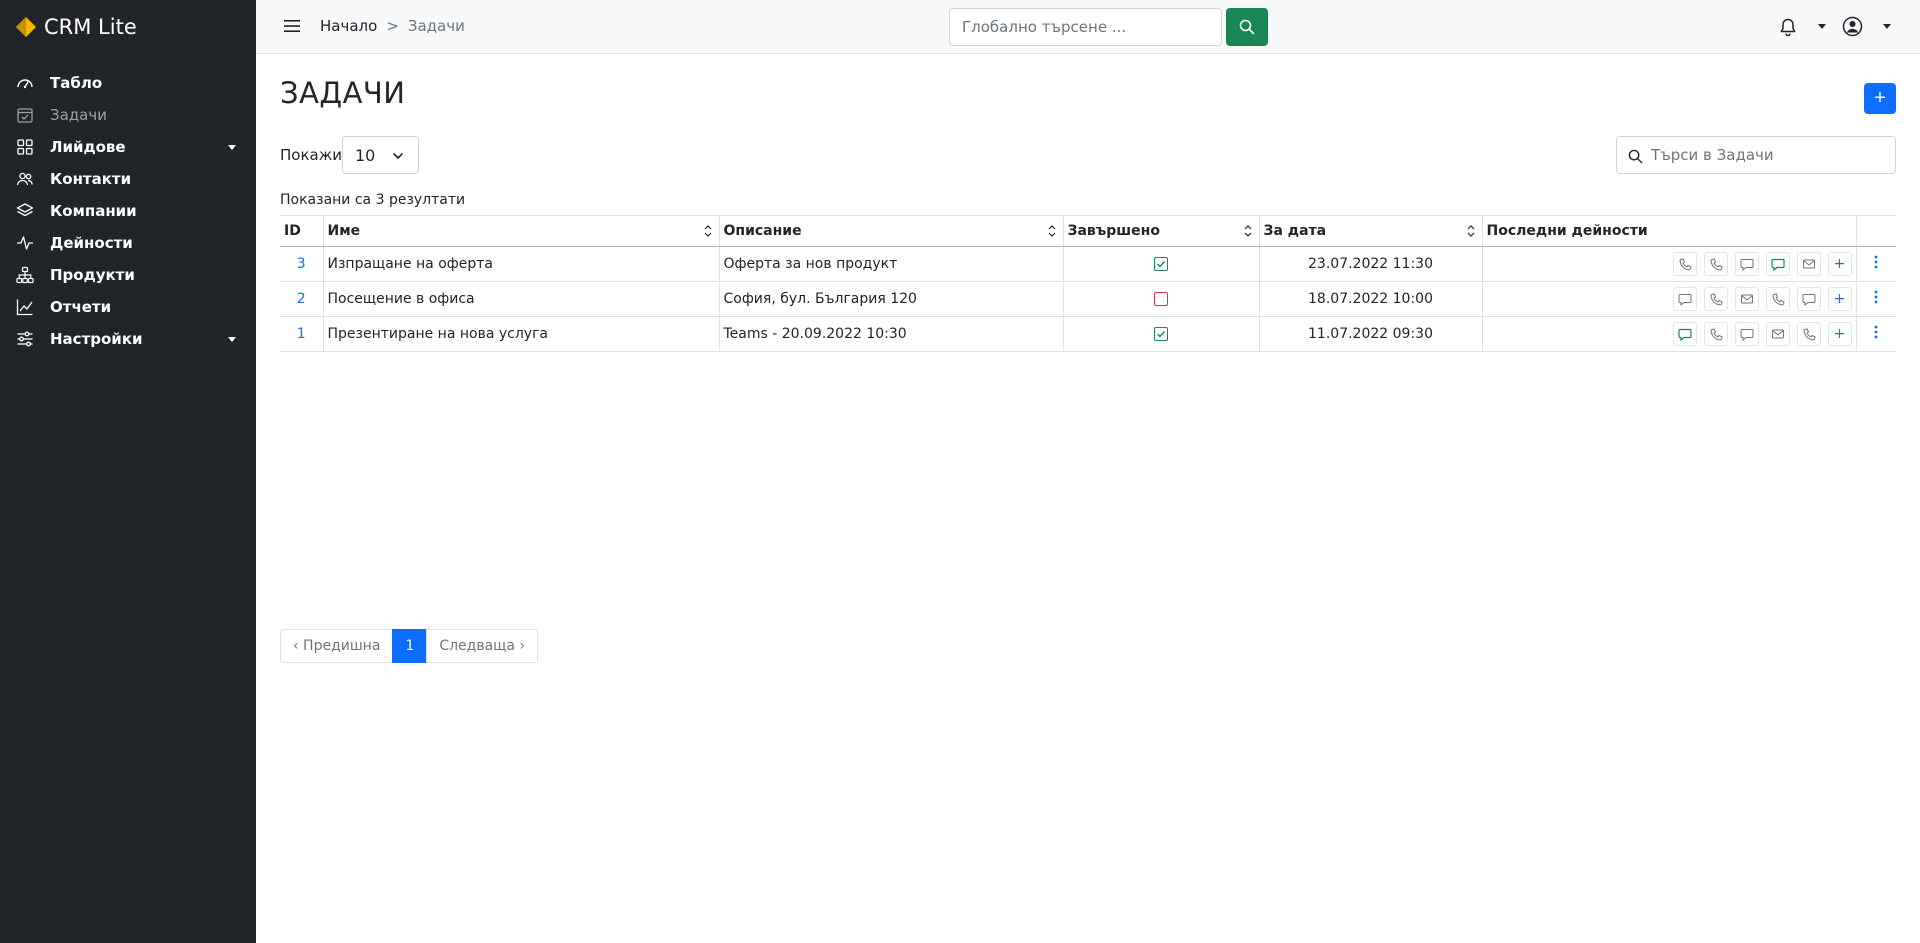 The width and height of the screenshot is (1920, 943). Describe the element at coordinates (301, 334) in the screenshot. I see `task-id: 1` at that location.